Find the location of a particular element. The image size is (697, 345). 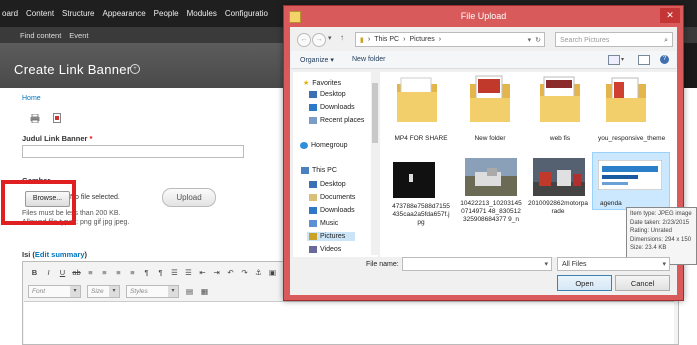

nav-this-pc: This PC is located at coordinates (319, 170).